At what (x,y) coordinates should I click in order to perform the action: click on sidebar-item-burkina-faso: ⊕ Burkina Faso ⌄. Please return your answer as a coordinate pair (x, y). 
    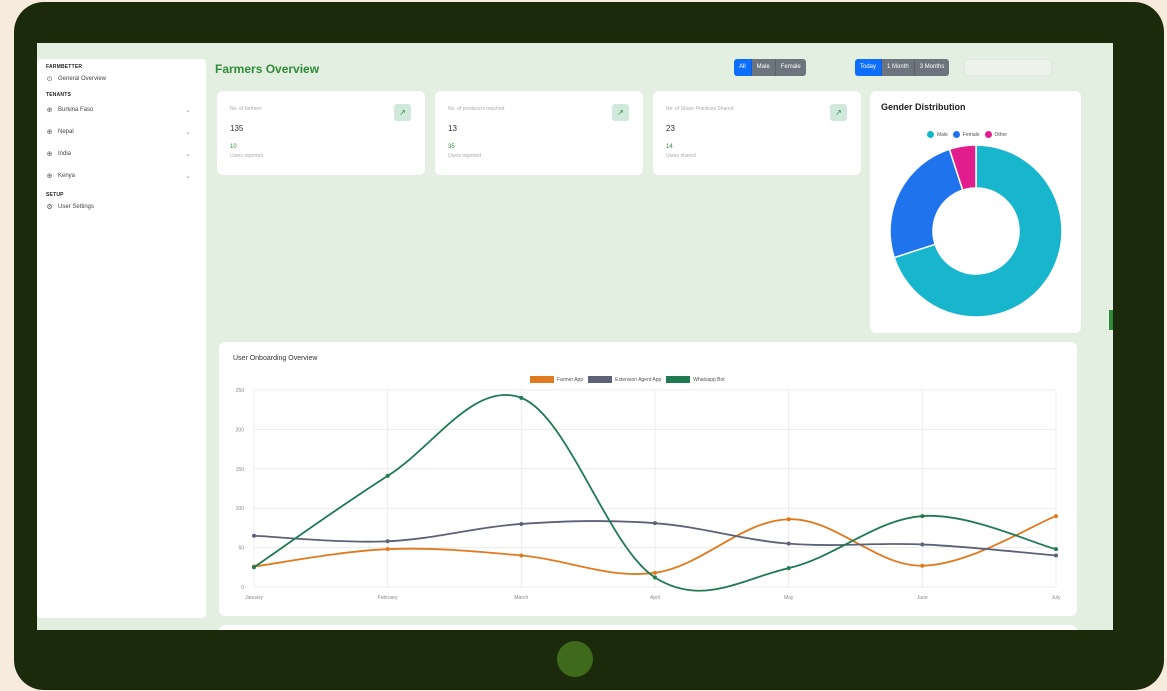
    Looking at the image, I should click on (121, 109).